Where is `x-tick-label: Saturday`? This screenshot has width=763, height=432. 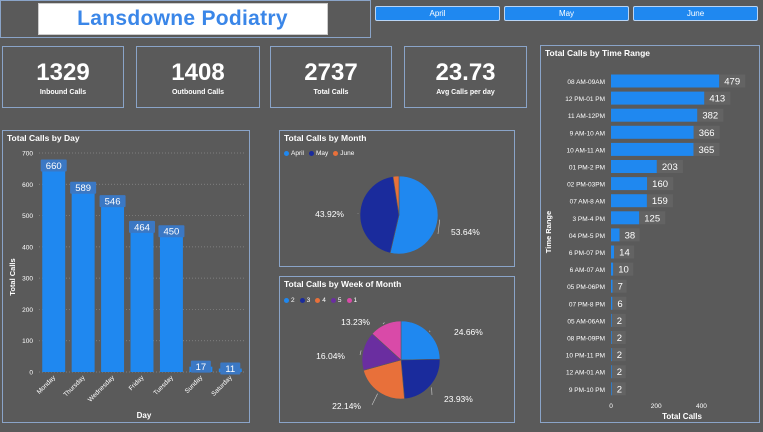
x-tick-label: Saturday is located at coordinates (222, 386).